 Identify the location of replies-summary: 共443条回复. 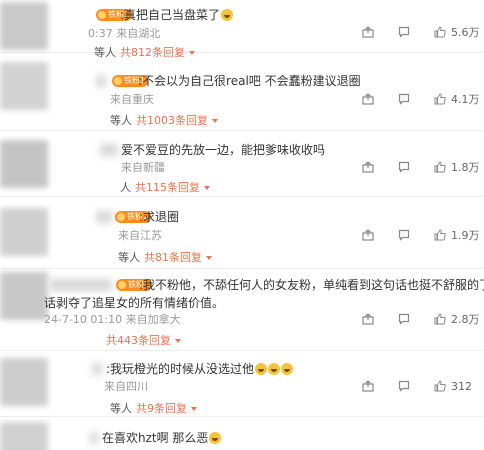
(141, 340).